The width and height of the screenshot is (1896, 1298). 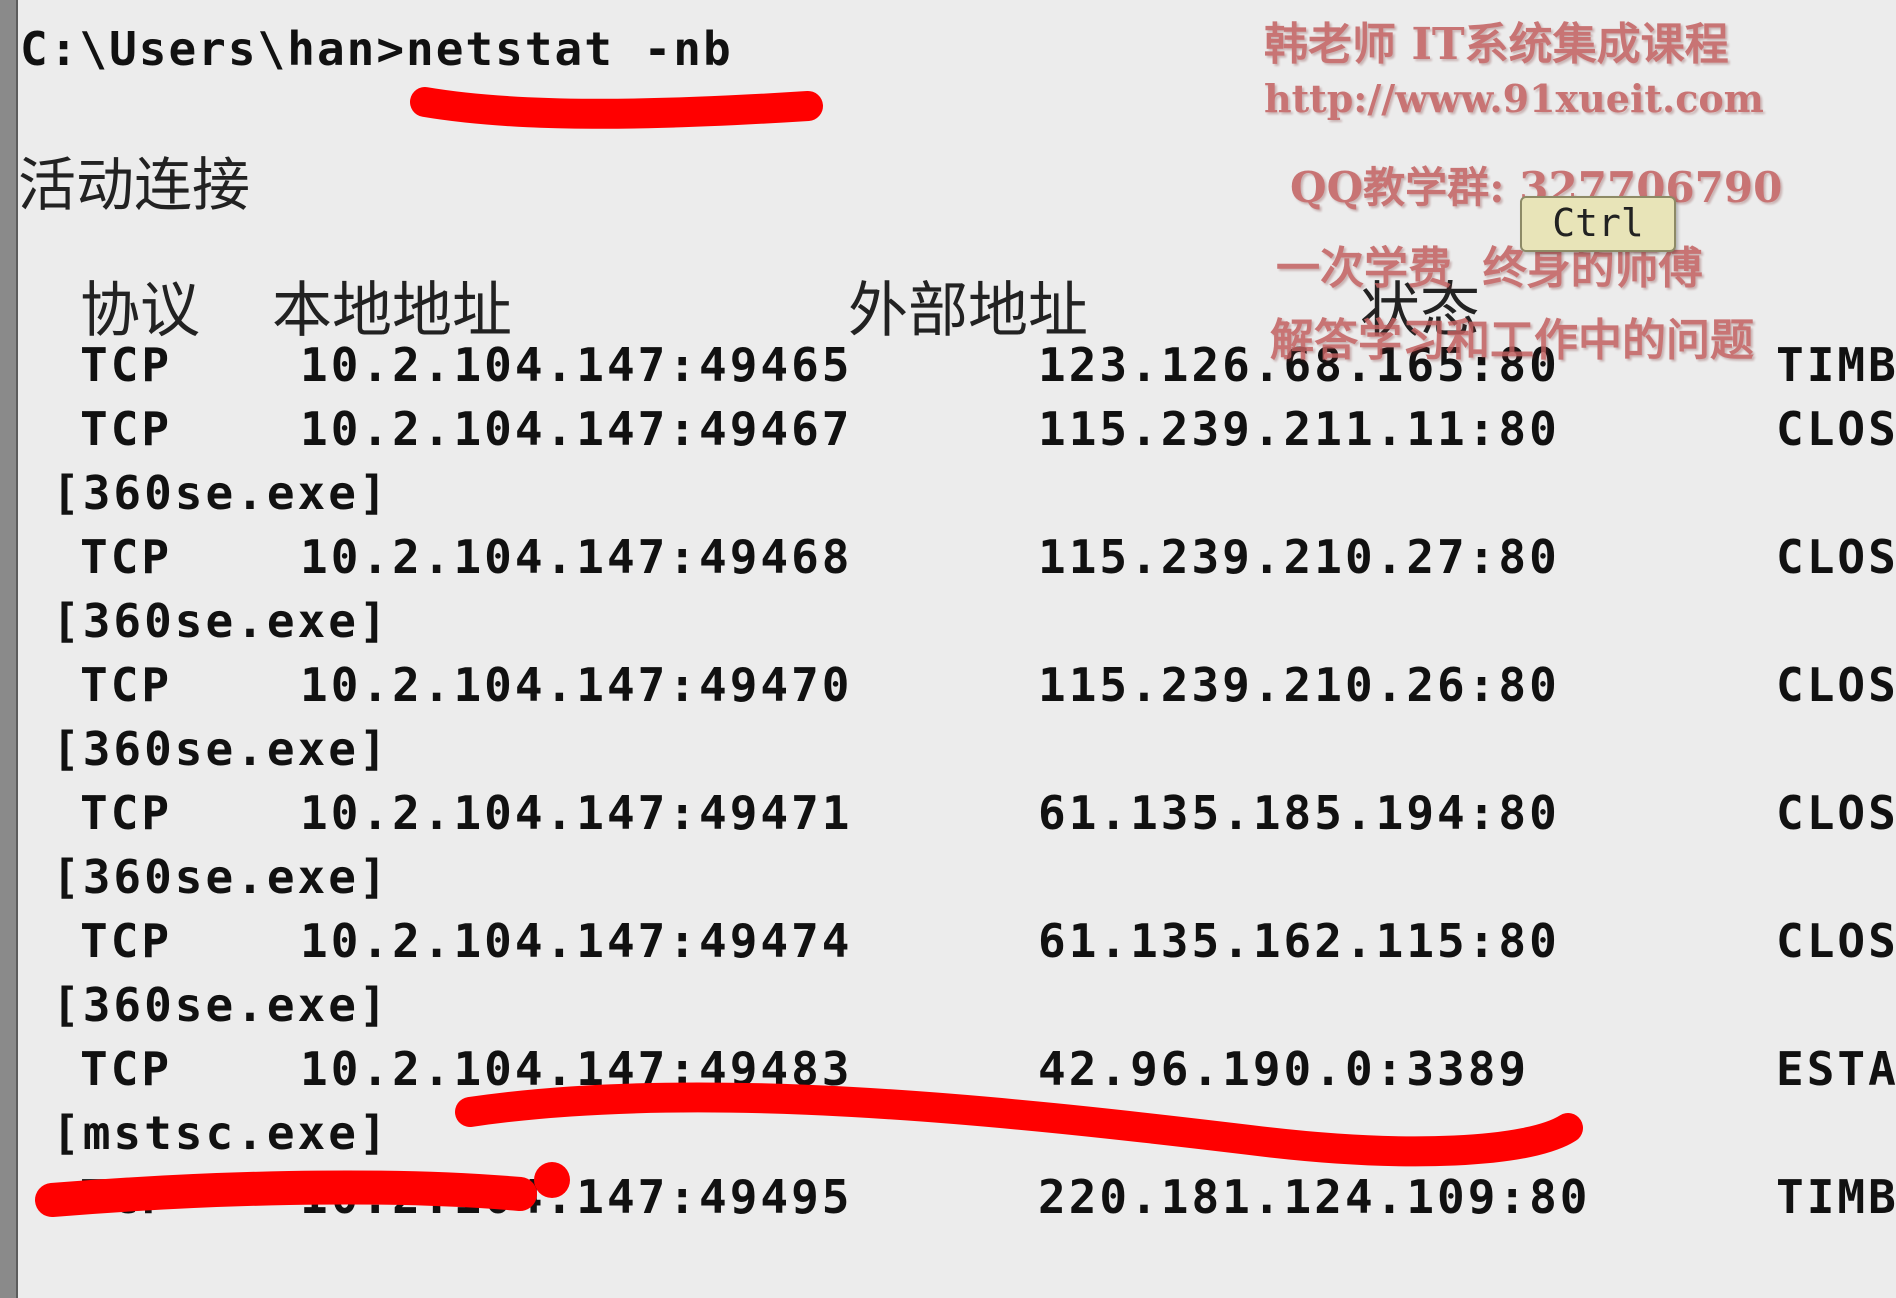 What do you see at coordinates (968, 311) in the screenshot?
I see `header-foreign-address: 外部地址` at bounding box center [968, 311].